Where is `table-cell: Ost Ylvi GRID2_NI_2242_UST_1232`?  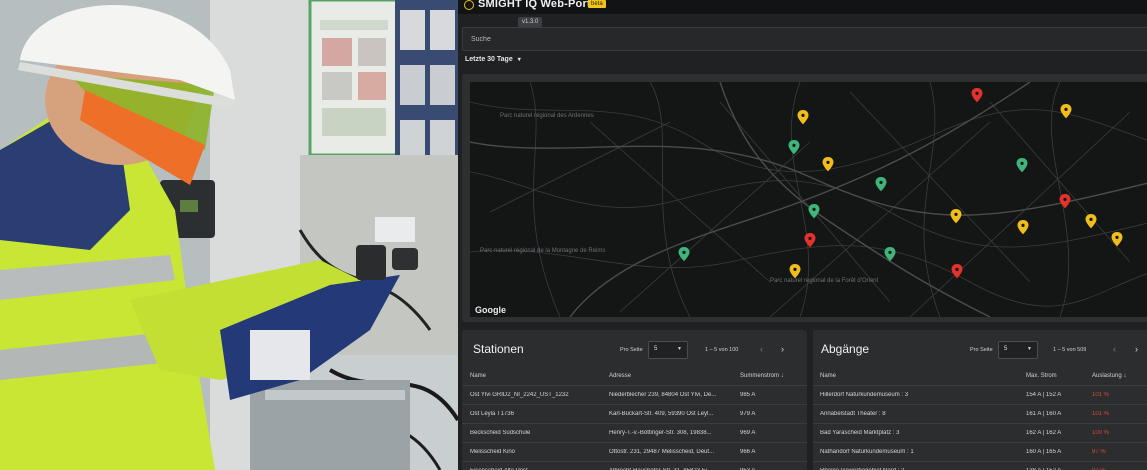
table-cell: Ost Ylvi GRID2_NI_2242_UST_1232 is located at coordinates (519, 395).